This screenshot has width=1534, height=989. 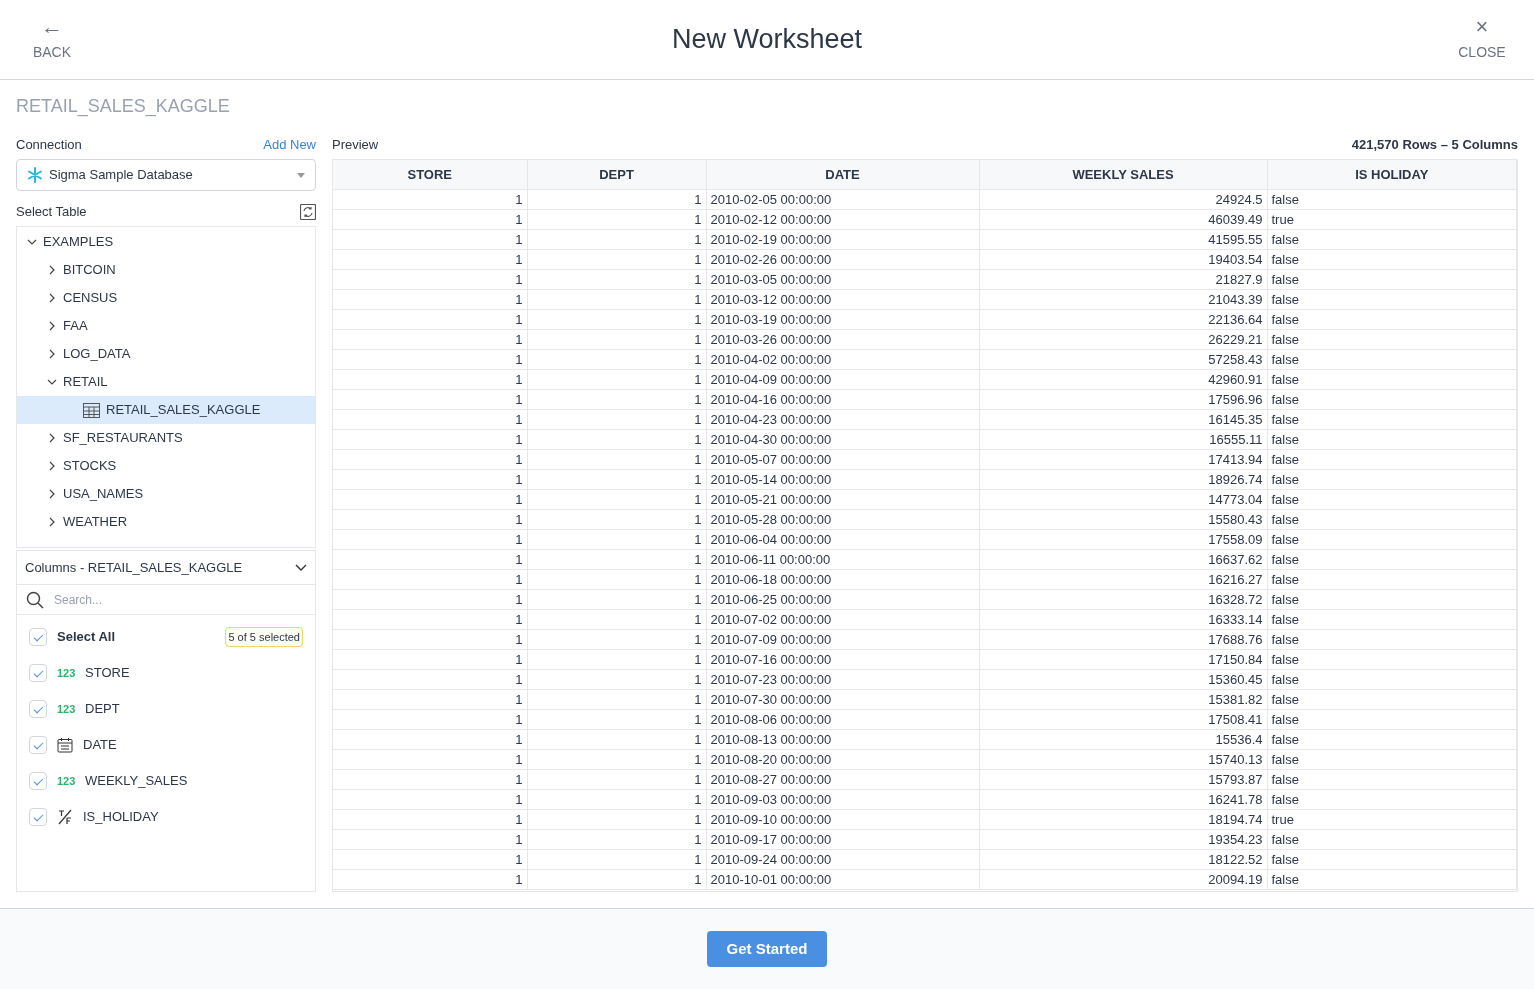 What do you see at coordinates (107, 673) in the screenshot?
I see `column-name: STORE` at bounding box center [107, 673].